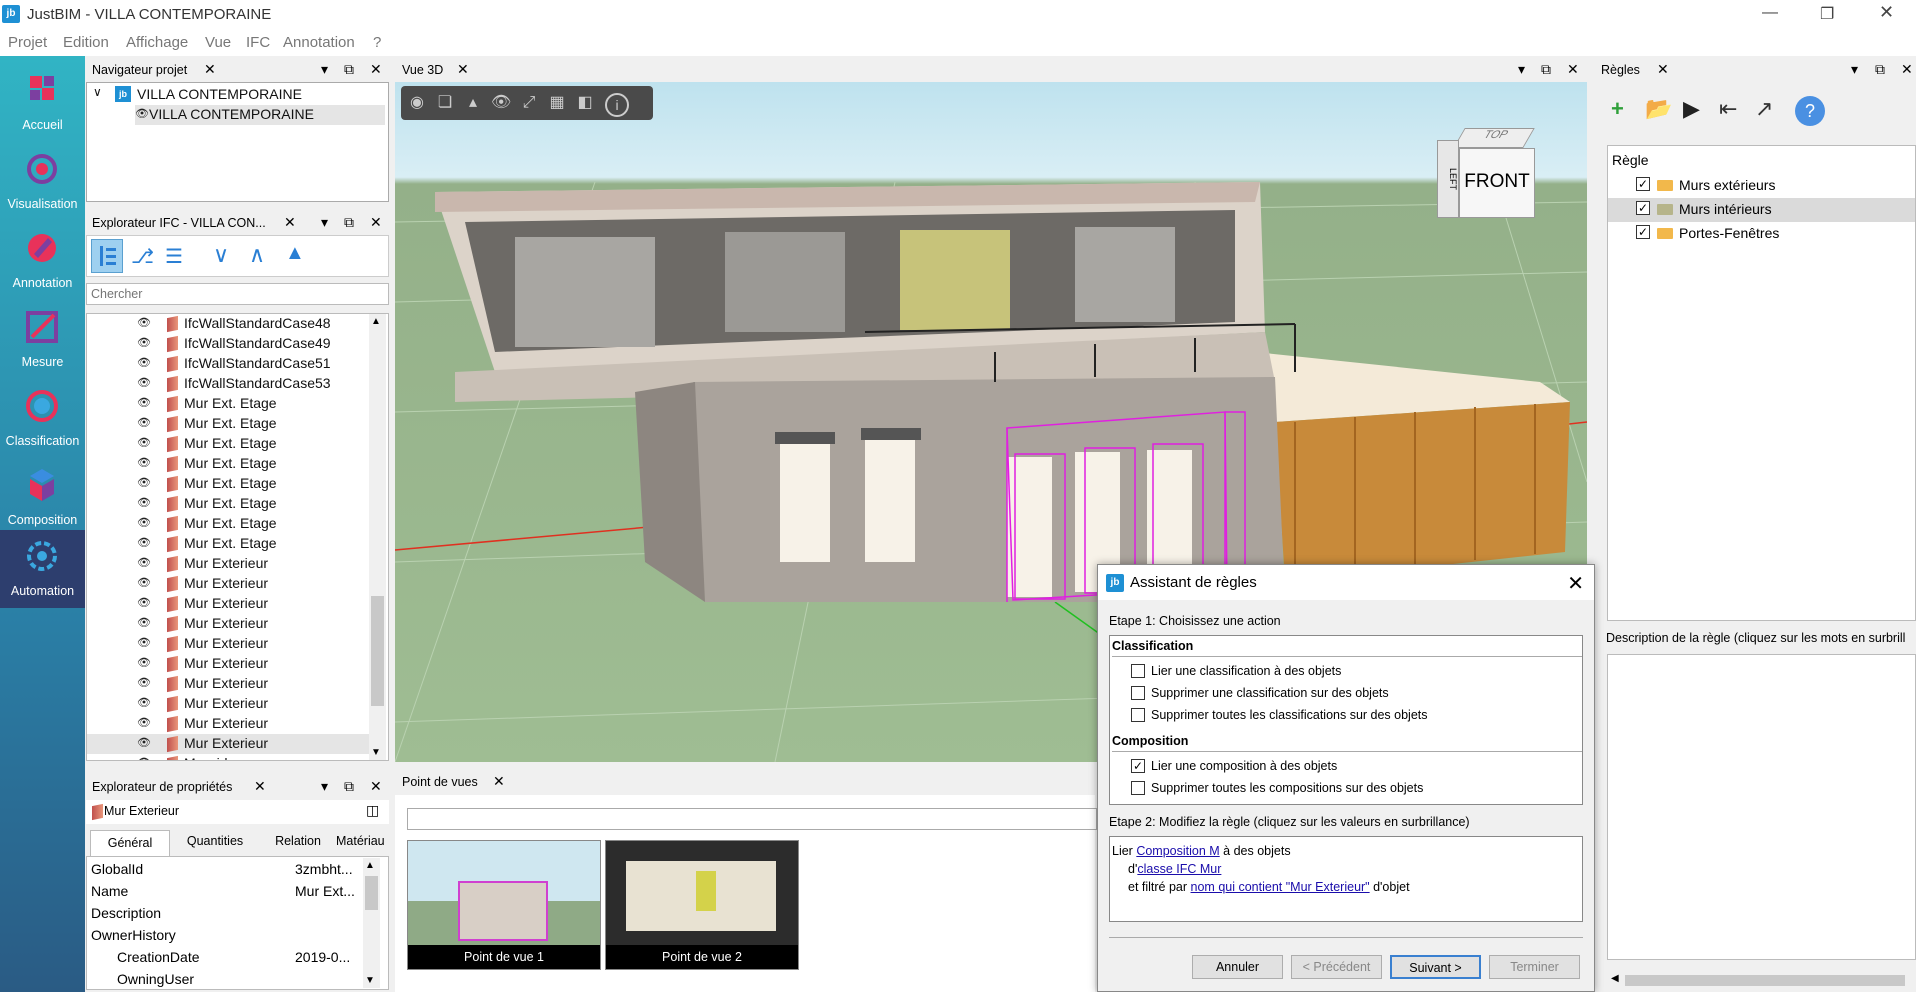 Image resolution: width=1916 pixels, height=992 pixels. Describe the element at coordinates (86, 42) in the screenshot. I see `menu-edition: Edition` at that location.